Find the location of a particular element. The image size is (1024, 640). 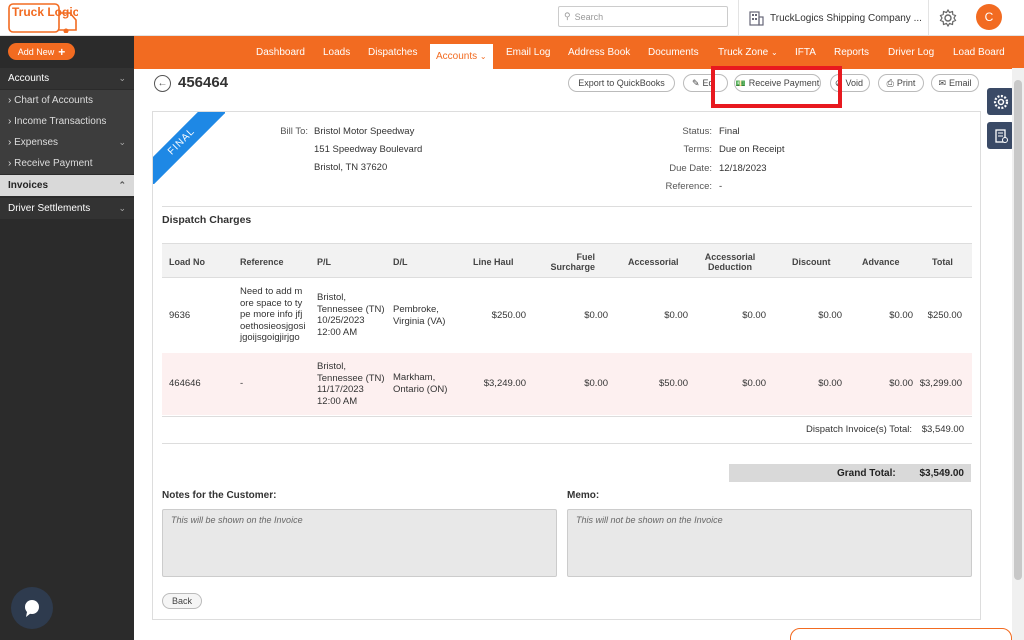

nav-truck-zone-label: Truck Zone is located at coordinates (743, 52).